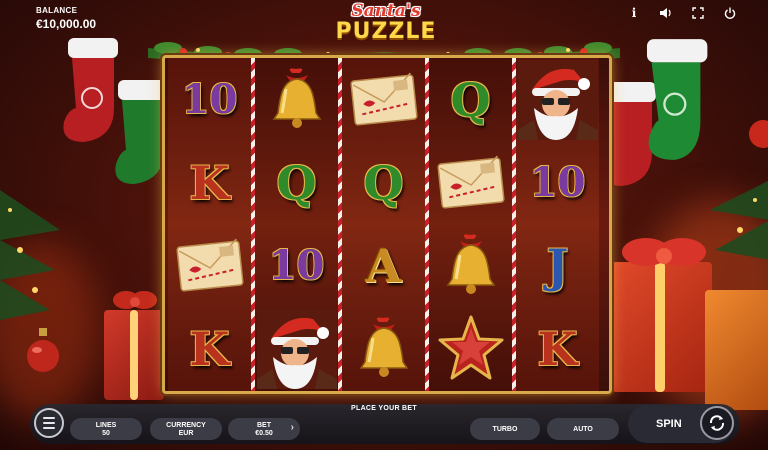 Image resolution: width=768 pixels, height=450 pixels. What do you see at coordinates (186, 425) in the screenshot?
I see `currency-label: CURRENCY` at bounding box center [186, 425].